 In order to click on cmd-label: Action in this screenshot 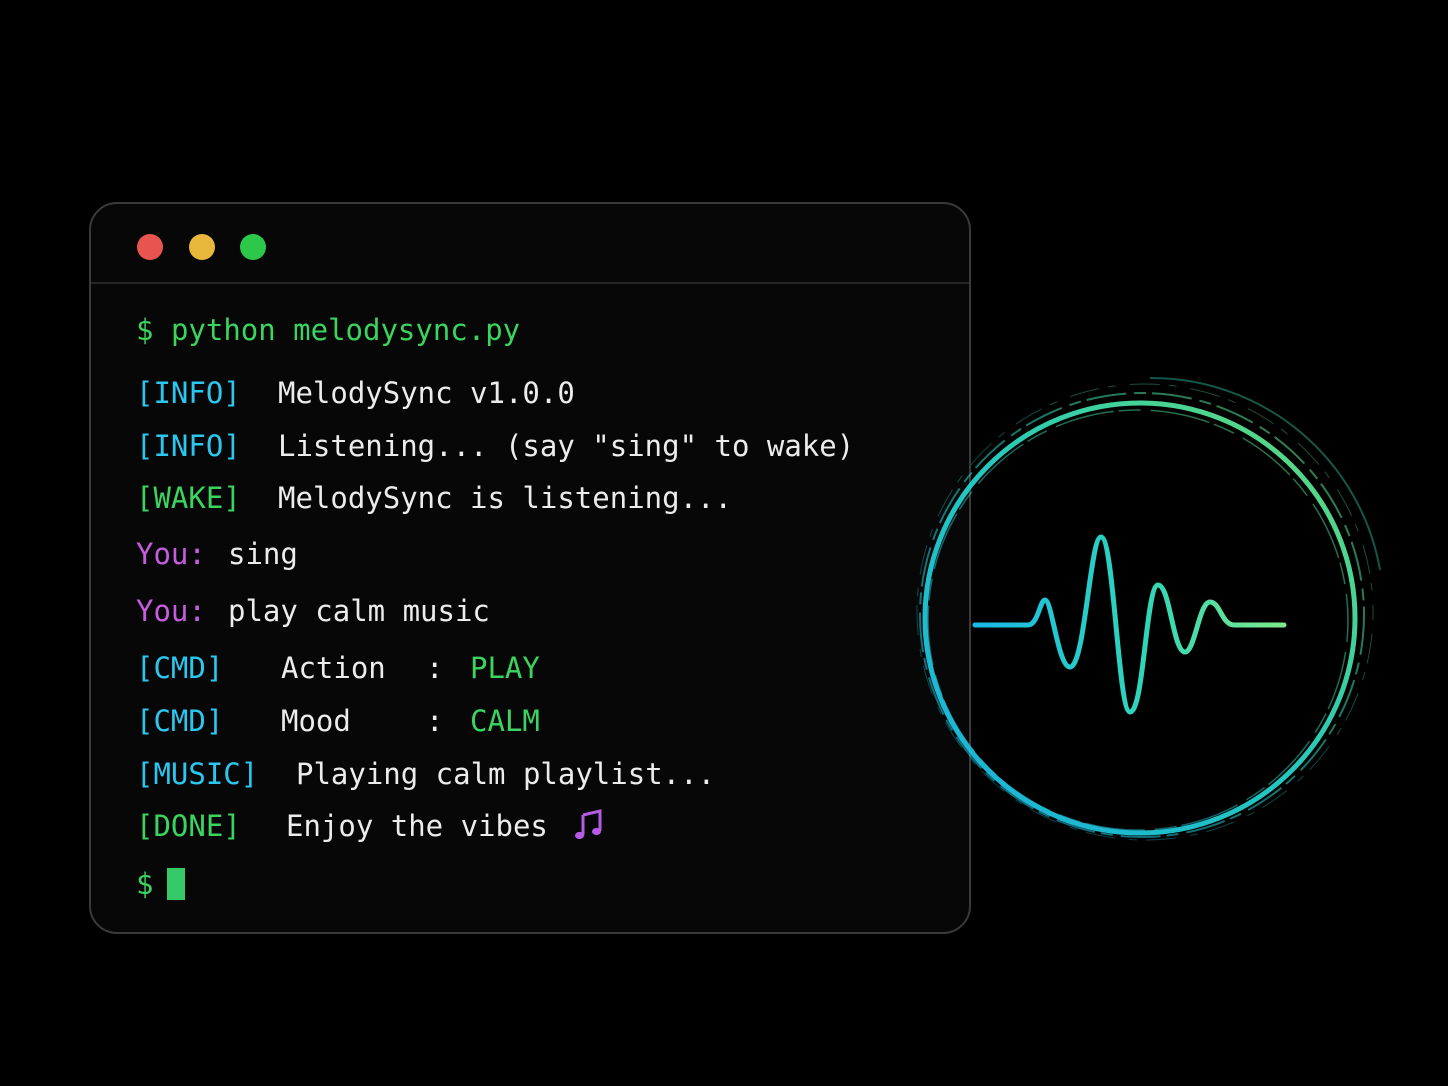, I will do `click(333, 668)`.